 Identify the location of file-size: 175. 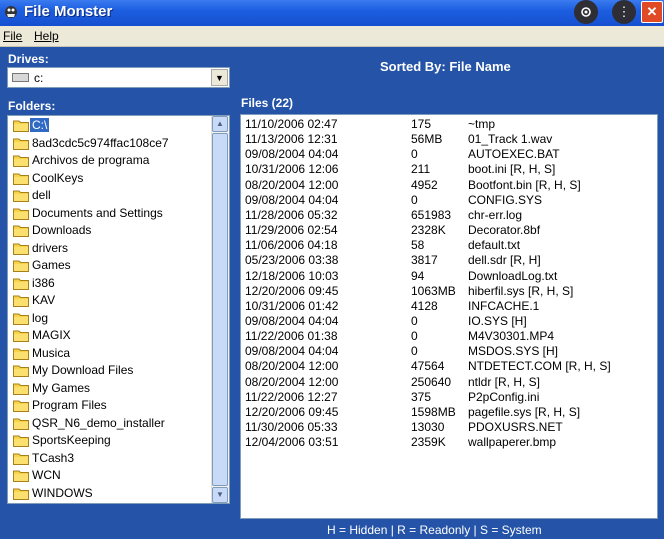
(421, 124).